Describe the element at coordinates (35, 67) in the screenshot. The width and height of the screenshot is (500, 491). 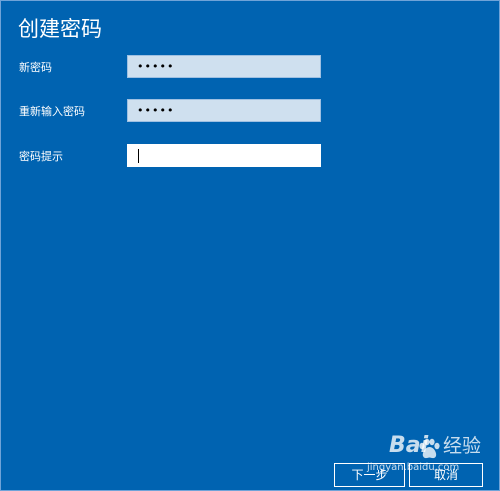
I see `new-password-label: 新密码` at that location.